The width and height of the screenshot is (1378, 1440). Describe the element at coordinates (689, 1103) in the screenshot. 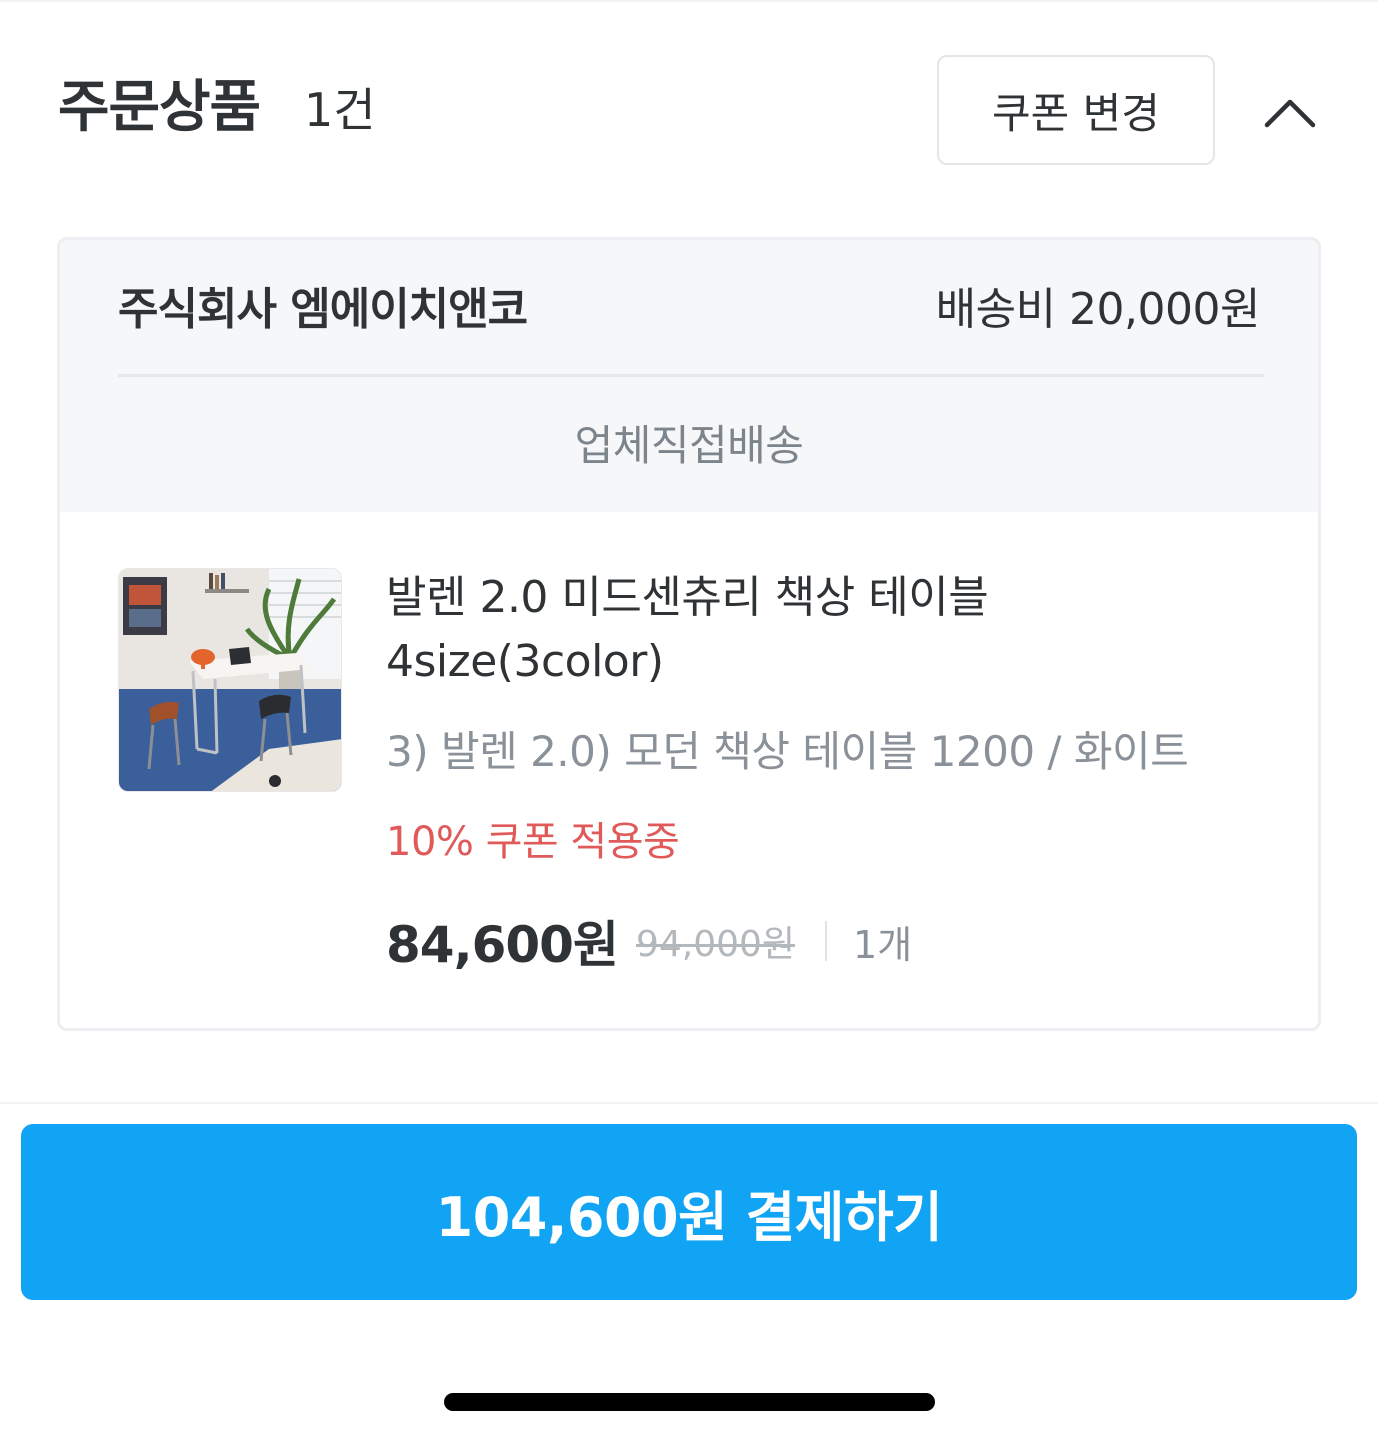

I see `section-divider` at that location.